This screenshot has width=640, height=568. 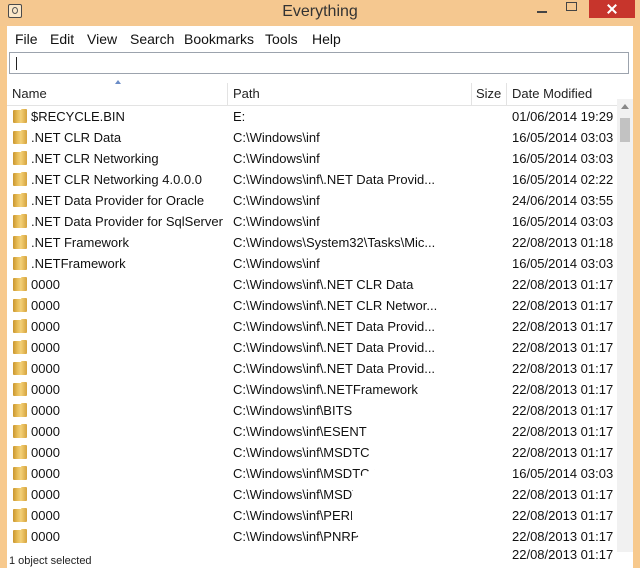 I want to click on scroll-up-icon, so click(x=625, y=106).